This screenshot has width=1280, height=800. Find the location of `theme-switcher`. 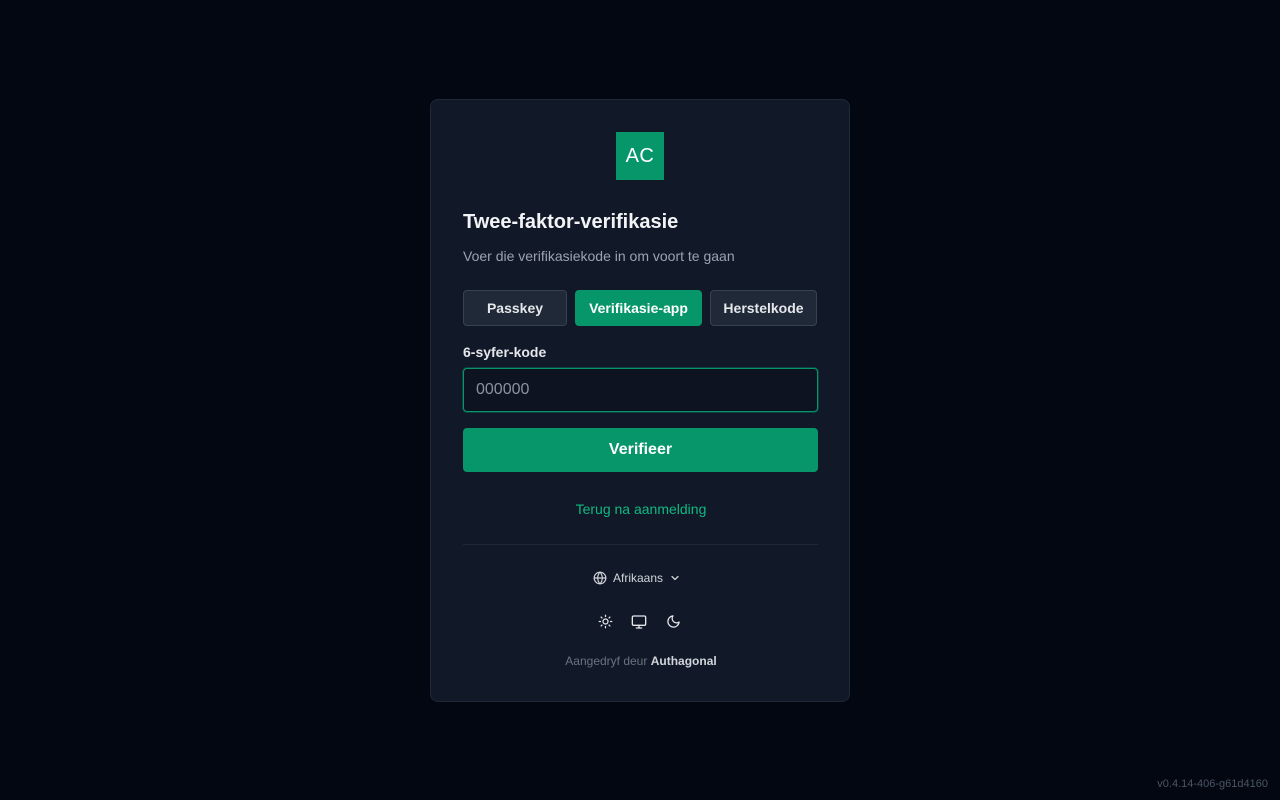

theme-switcher is located at coordinates (639, 624).